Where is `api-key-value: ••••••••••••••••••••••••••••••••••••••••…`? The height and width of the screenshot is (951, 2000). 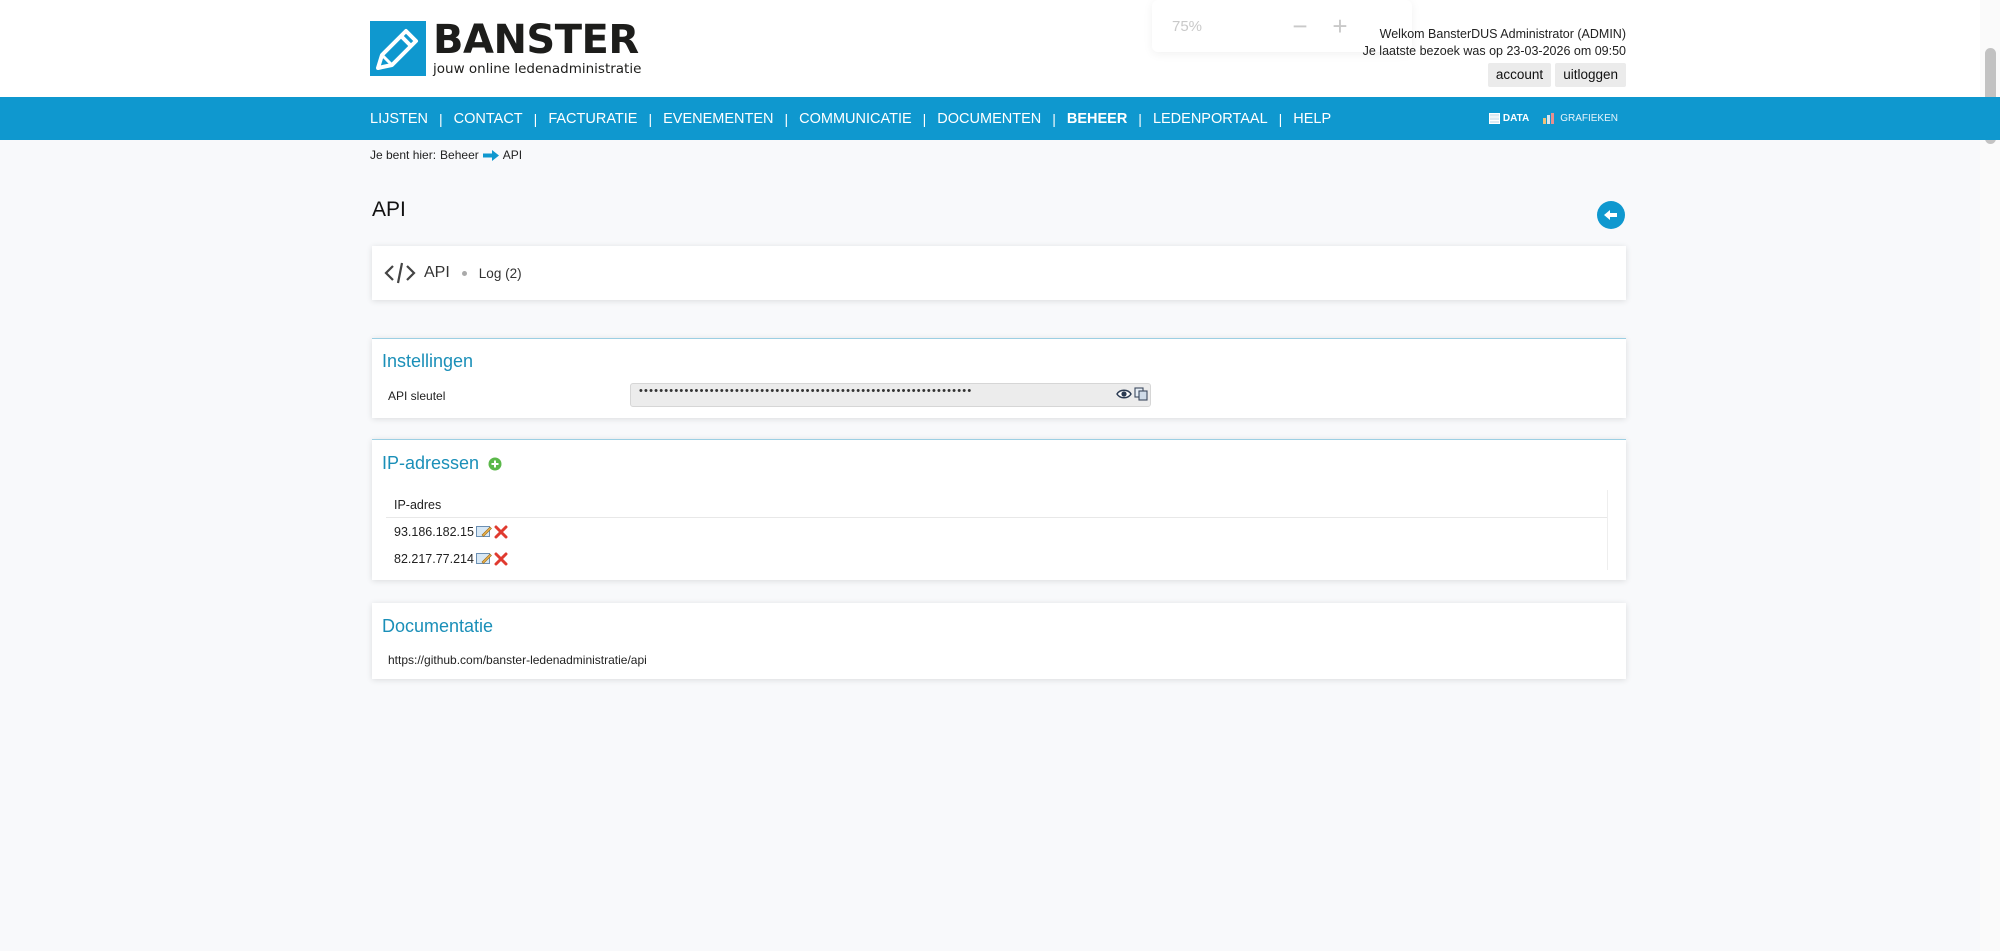 api-key-value: ••••••••••••••••••••••••••••••••••••••••… is located at coordinates (806, 391).